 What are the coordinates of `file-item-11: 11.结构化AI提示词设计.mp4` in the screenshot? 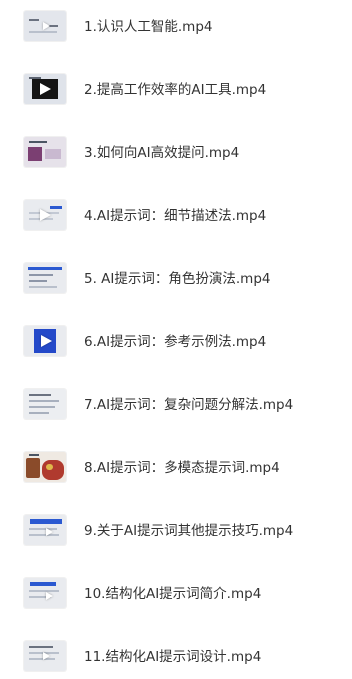 It's located at (176, 657).